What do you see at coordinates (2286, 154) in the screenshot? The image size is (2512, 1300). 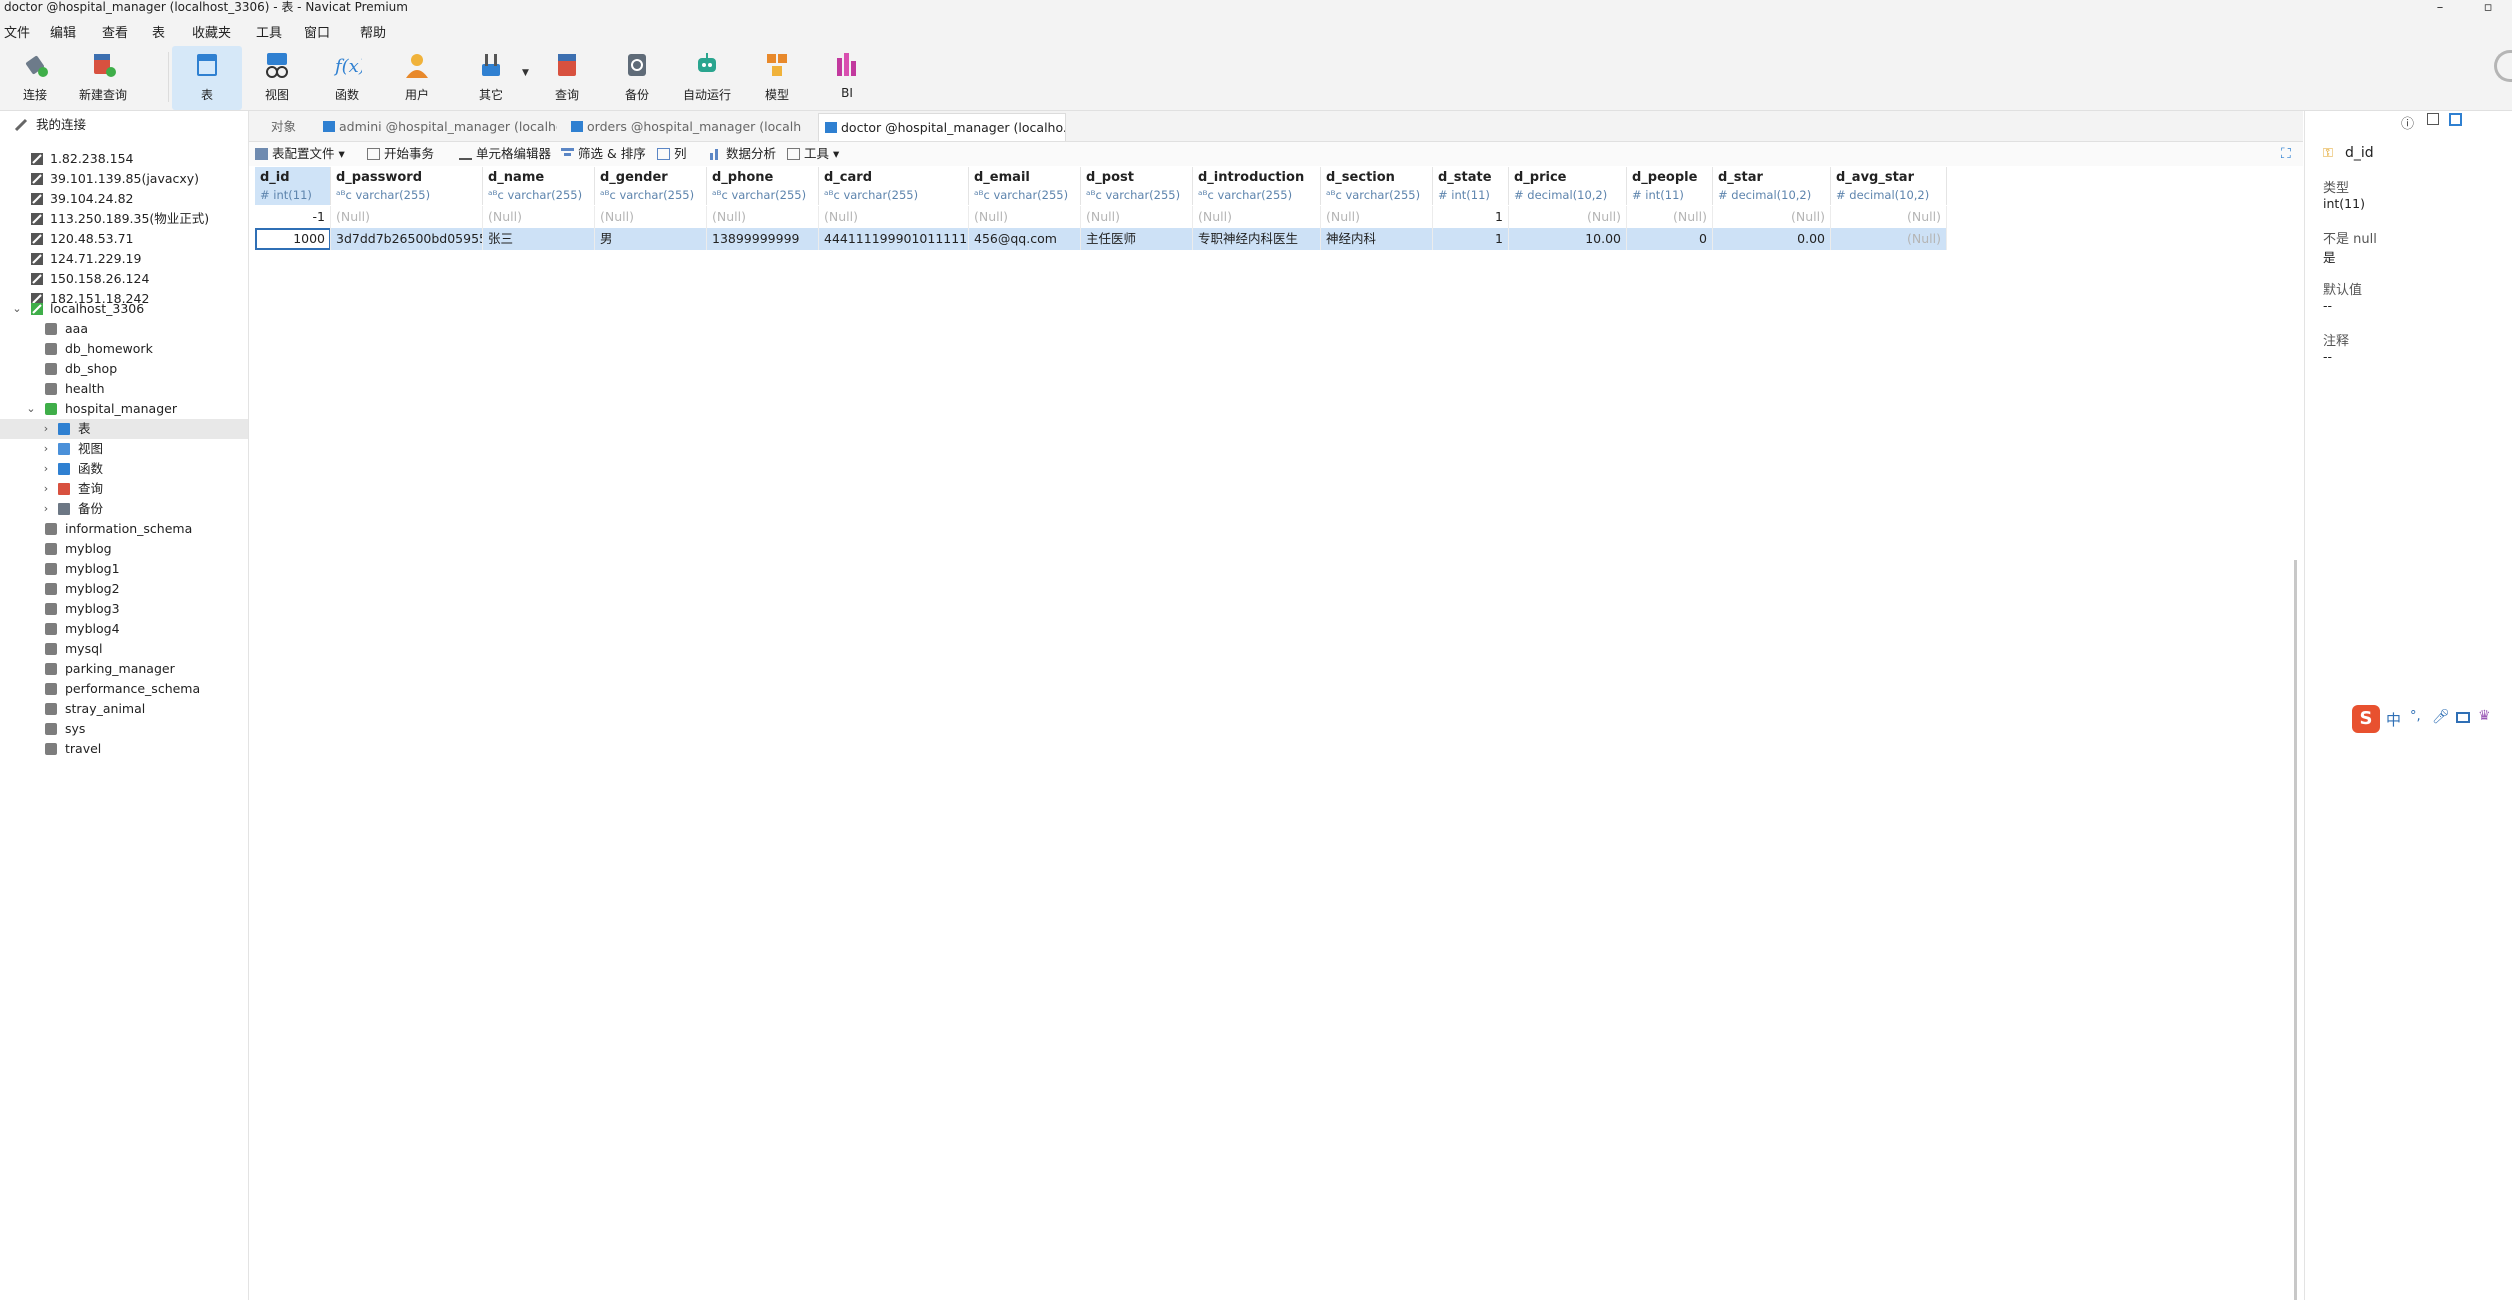 I see `fullscreen-icon: ⛶` at bounding box center [2286, 154].